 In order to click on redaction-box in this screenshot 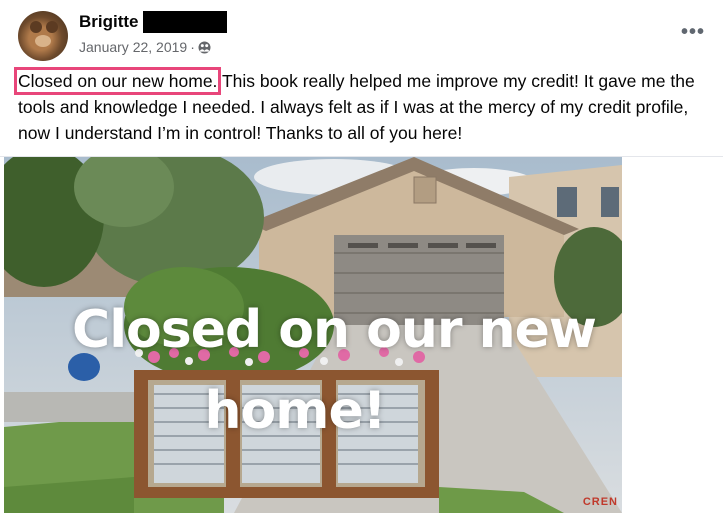, I will do `click(184, 22)`.